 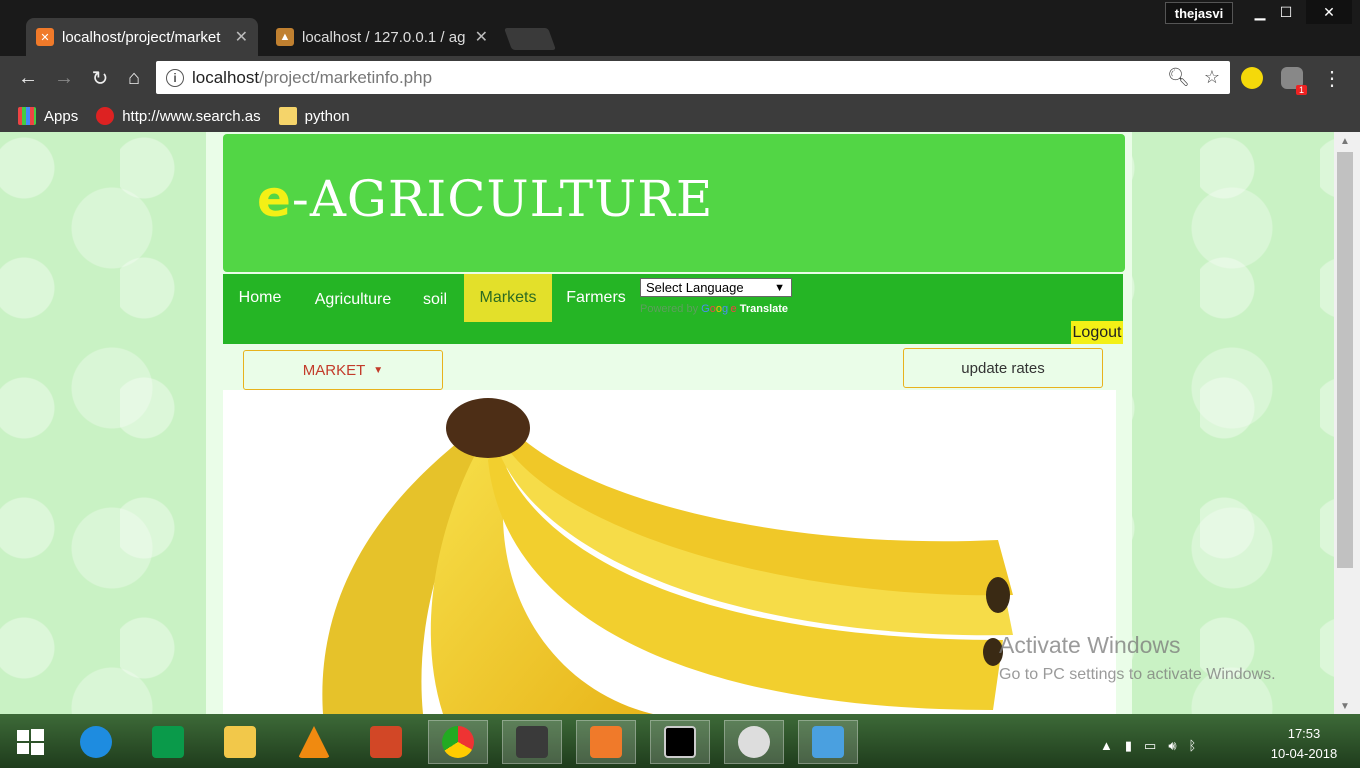 I want to click on star-icon: ☆, so click(x=1212, y=77).